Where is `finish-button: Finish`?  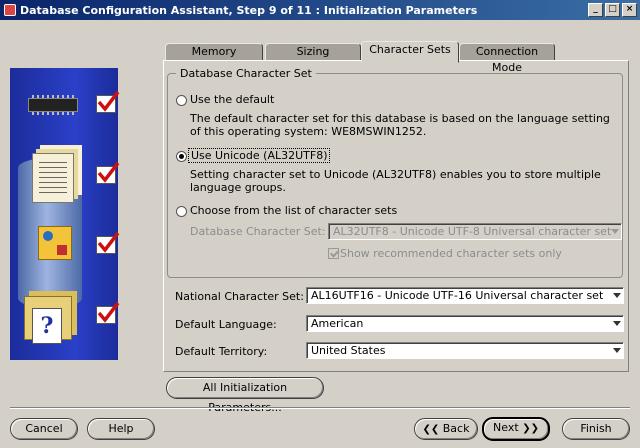 finish-button: Finish is located at coordinates (596, 429).